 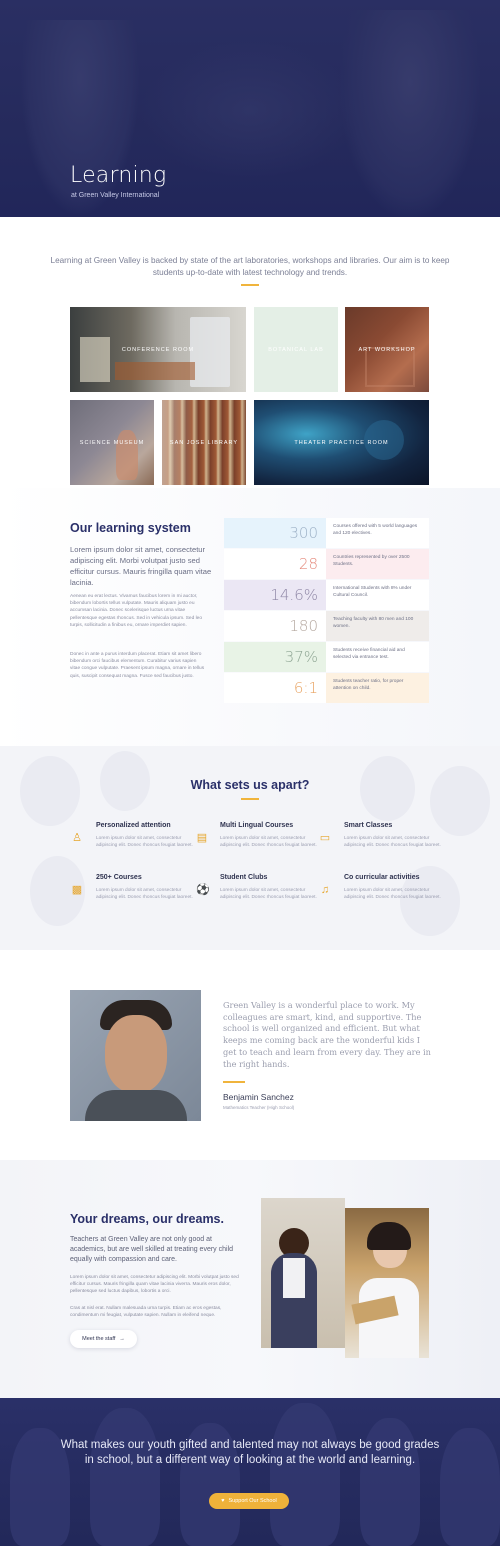 I want to click on support-our-school-button: ♥ Support Our School, so click(x=249, y=1501).